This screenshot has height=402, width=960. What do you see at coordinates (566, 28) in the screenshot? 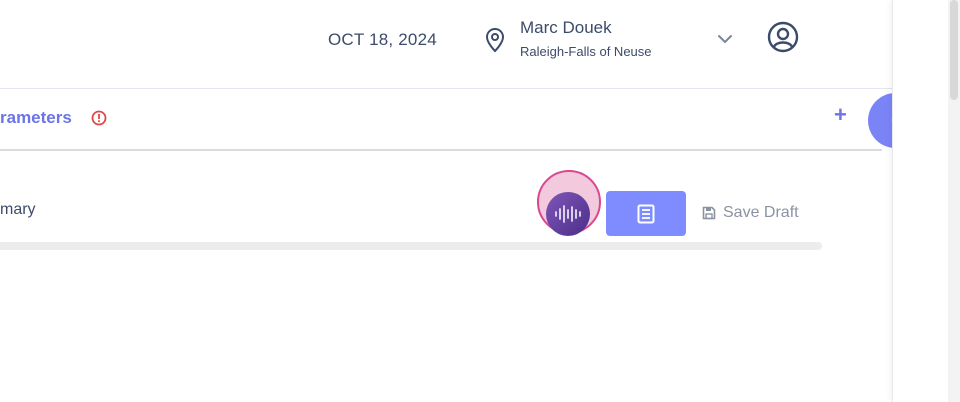
I see `user-name: Marc Douek` at bounding box center [566, 28].